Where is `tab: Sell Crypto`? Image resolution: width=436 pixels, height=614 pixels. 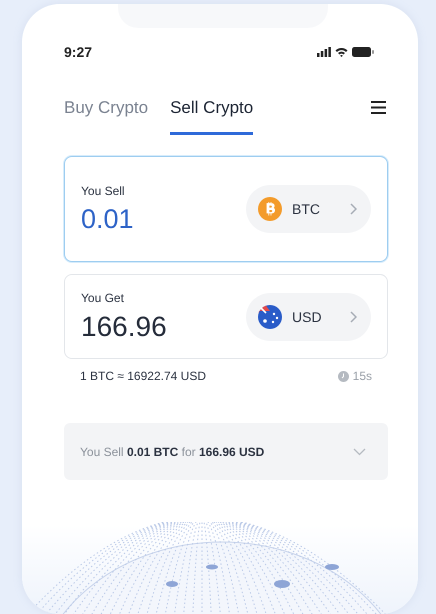
tab: Sell Crypto is located at coordinates (212, 116).